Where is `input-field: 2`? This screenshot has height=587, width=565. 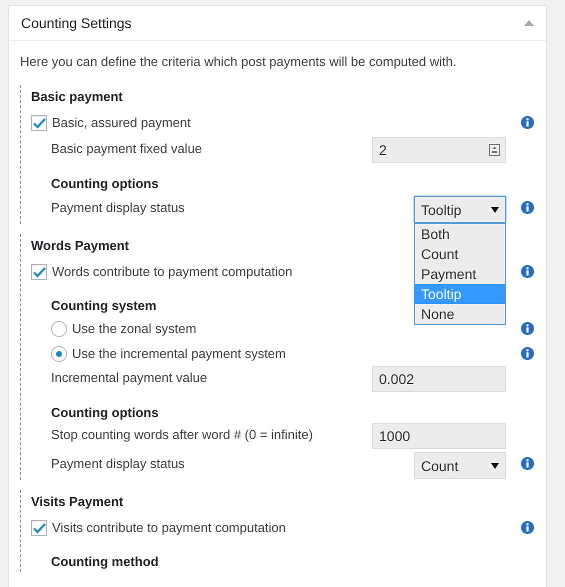 input-field: 2 is located at coordinates (439, 150).